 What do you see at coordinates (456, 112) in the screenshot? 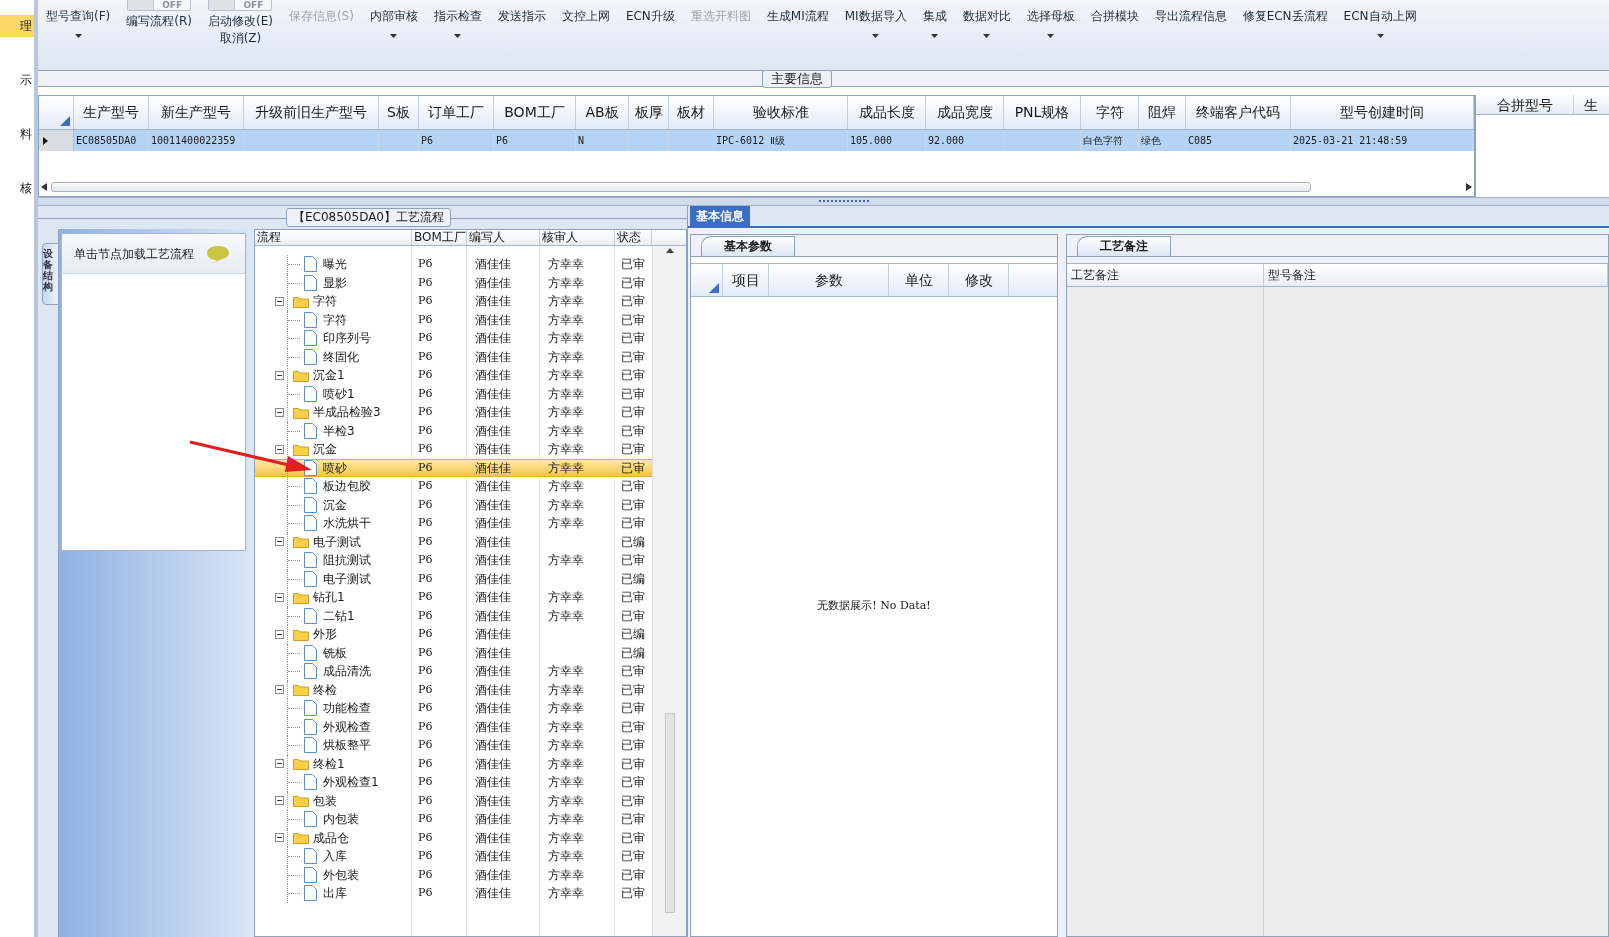
I see `column-header: 订单工厂` at bounding box center [456, 112].